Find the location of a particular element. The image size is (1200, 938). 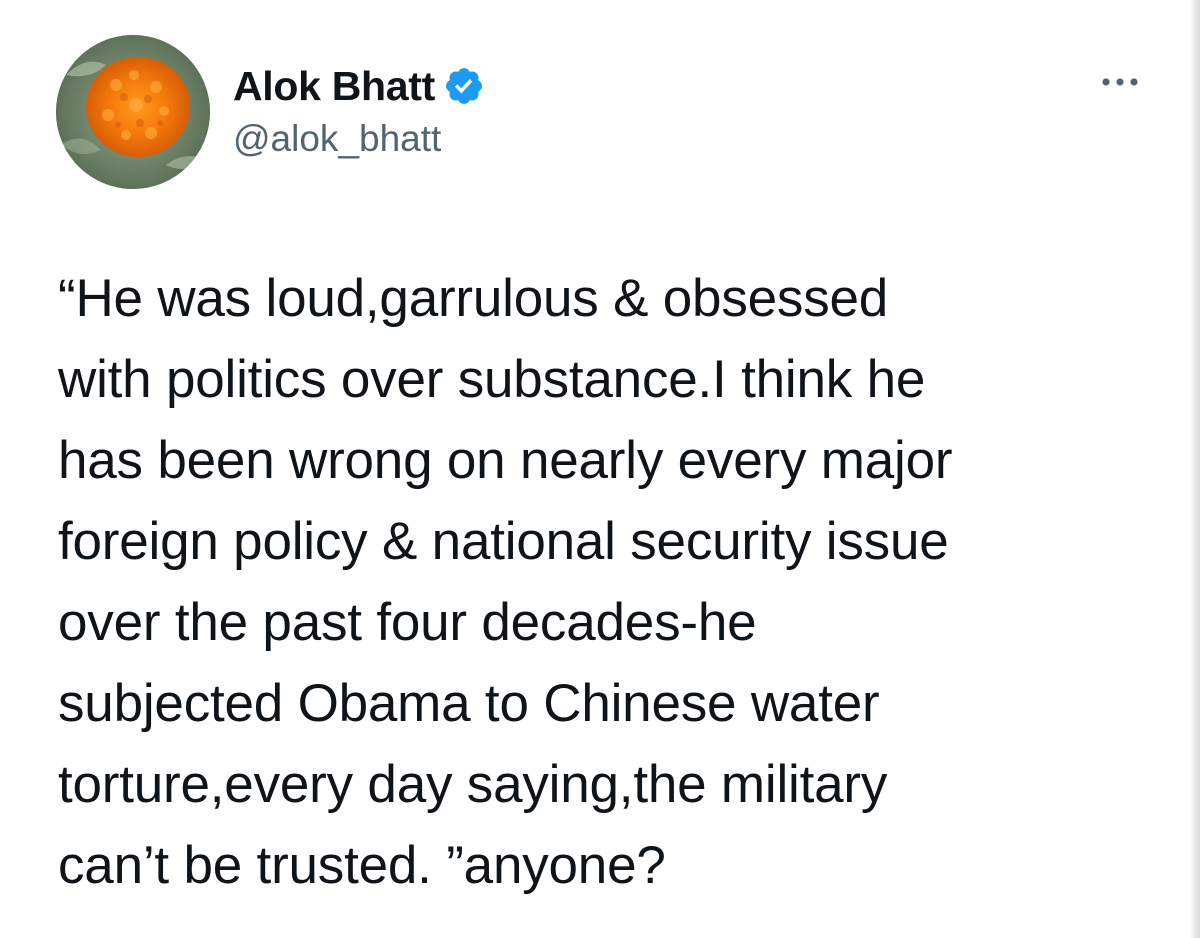

more-horizontal-icon is located at coordinates (1120, 82).